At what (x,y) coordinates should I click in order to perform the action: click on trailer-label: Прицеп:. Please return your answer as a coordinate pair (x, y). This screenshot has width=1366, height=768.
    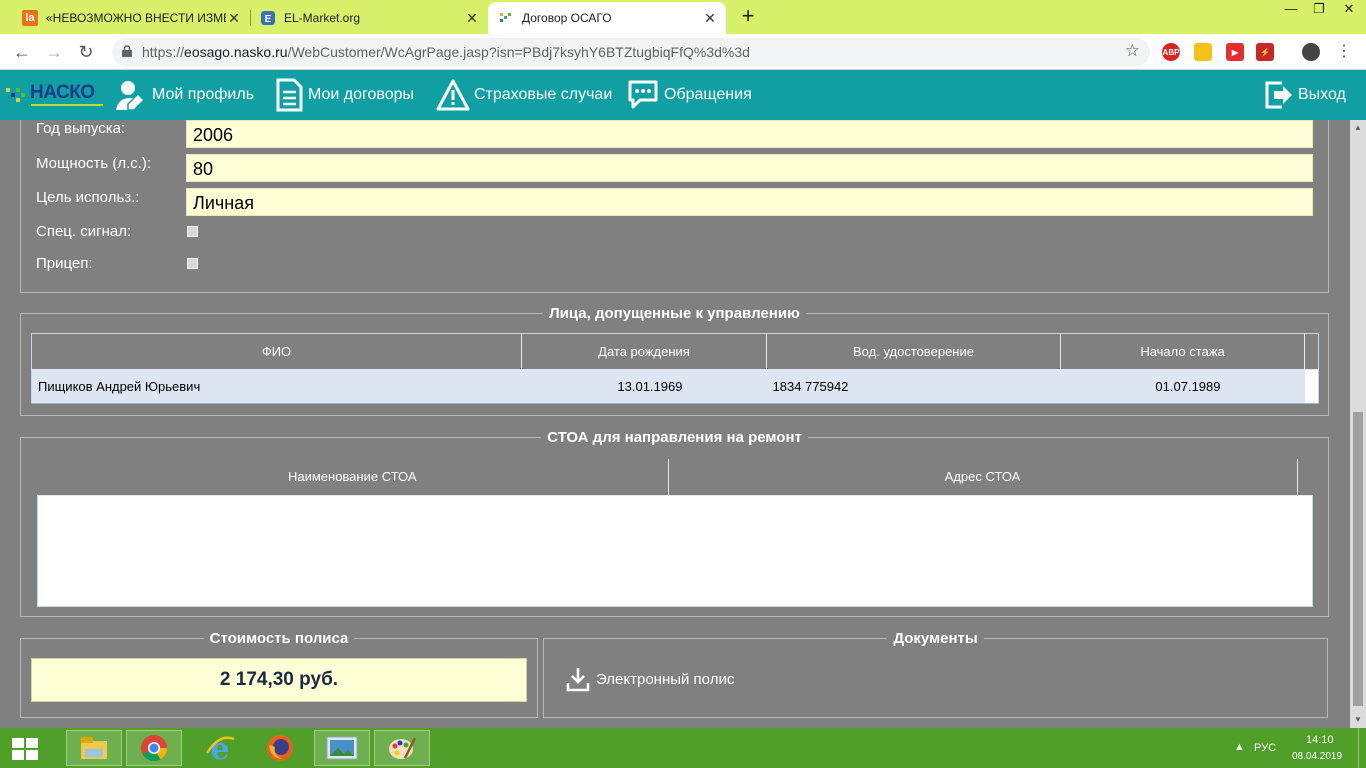
    Looking at the image, I should click on (64, 263).